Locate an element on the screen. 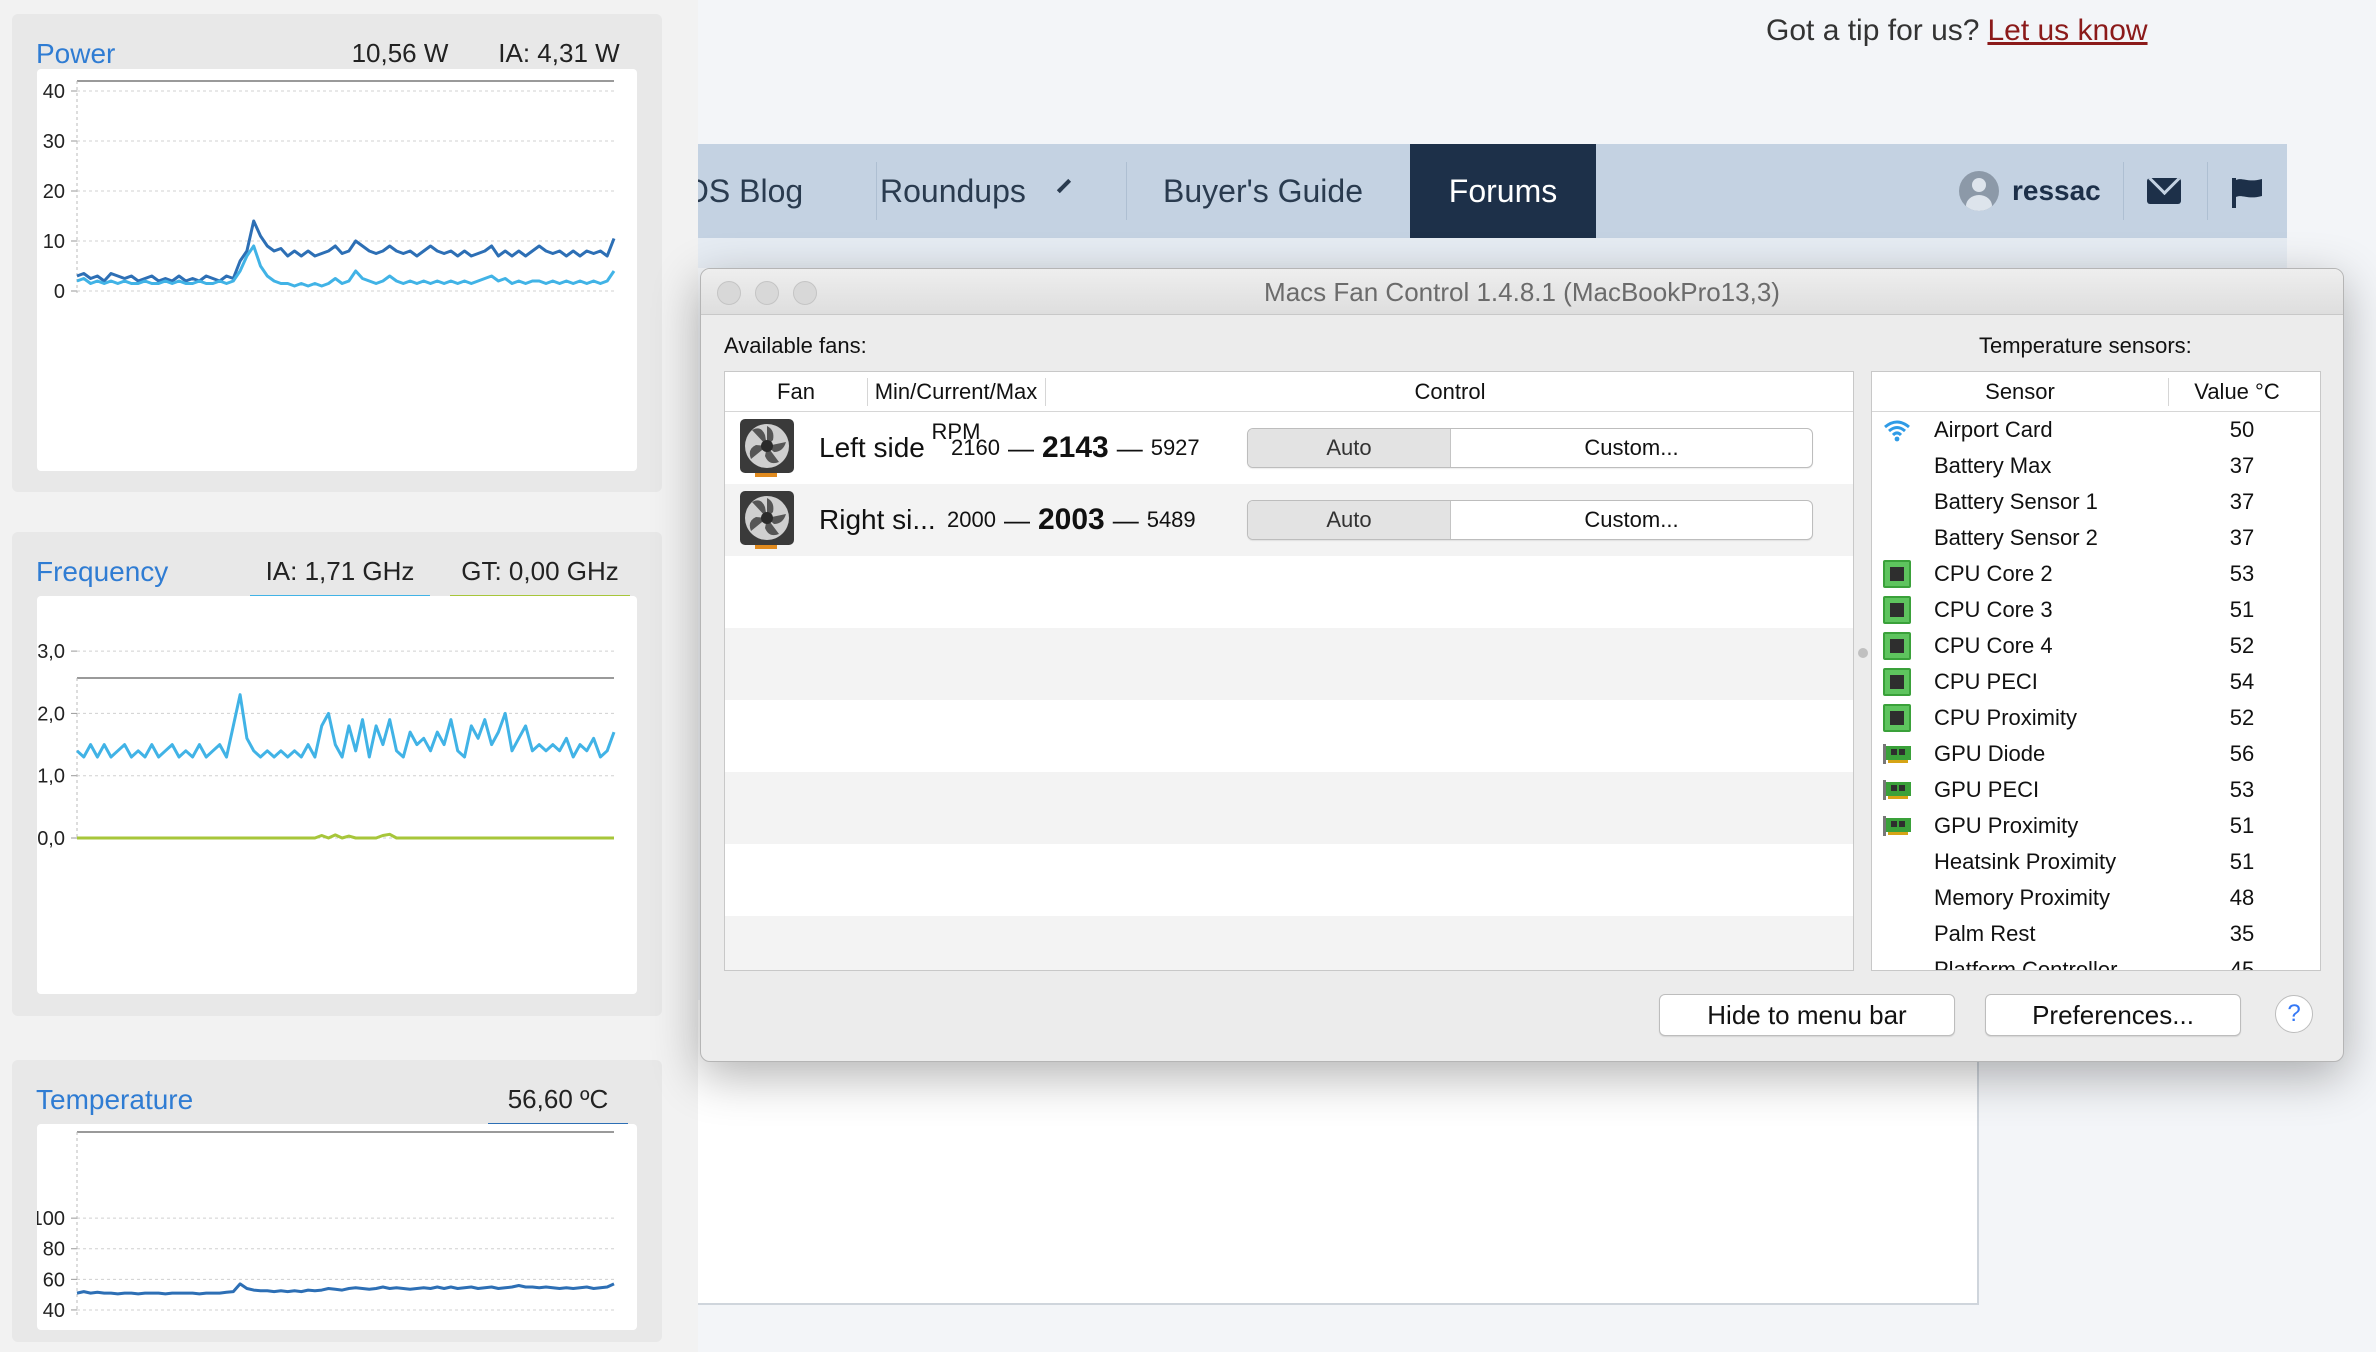 The height and width of the screenshot is (1352, 2376). temperature-panel: Temperature 56,60 ºC 100 80 60 40 is located at coordinates (337, 1201).